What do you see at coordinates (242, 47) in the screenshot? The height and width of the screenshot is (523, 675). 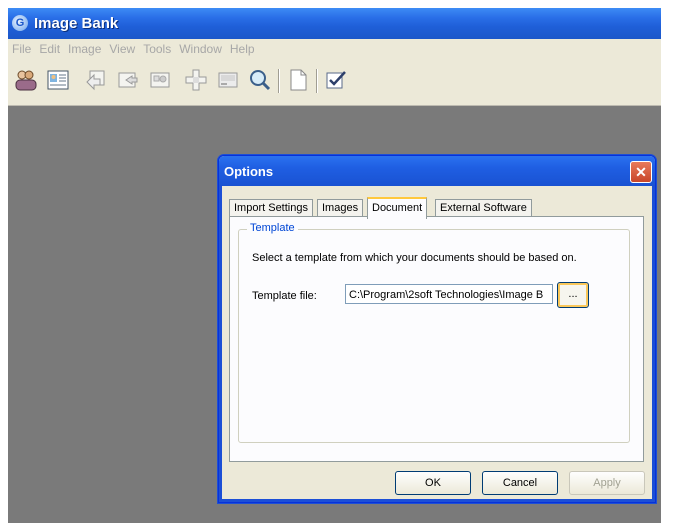 I see `menu-help: Help` at bounding box center [242, 47].